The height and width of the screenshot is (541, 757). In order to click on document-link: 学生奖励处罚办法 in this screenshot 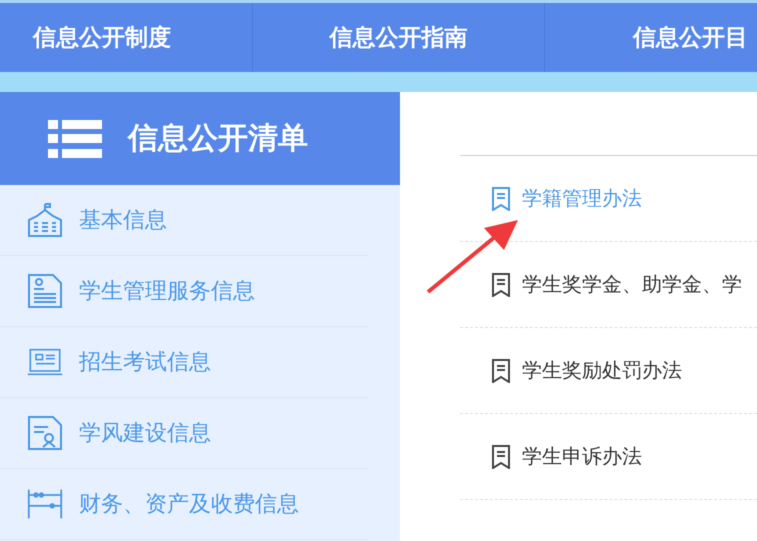, I will do `click(608, 371)`.